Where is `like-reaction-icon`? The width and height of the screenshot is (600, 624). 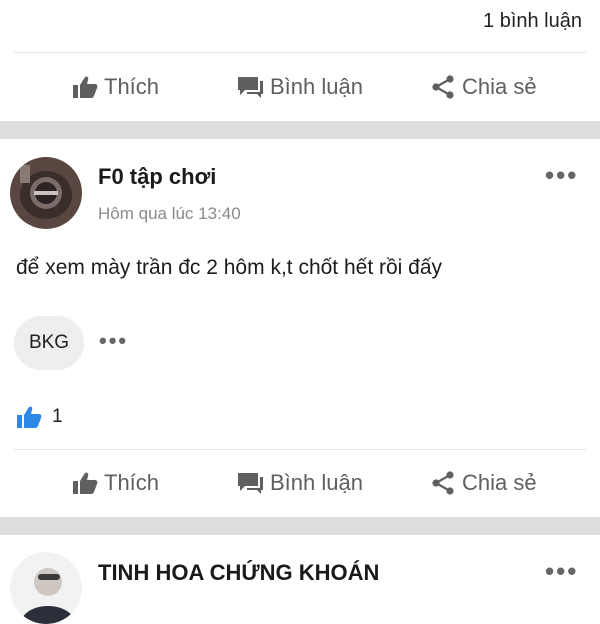 like-reaction-icon is located at coordinates (29, 417).